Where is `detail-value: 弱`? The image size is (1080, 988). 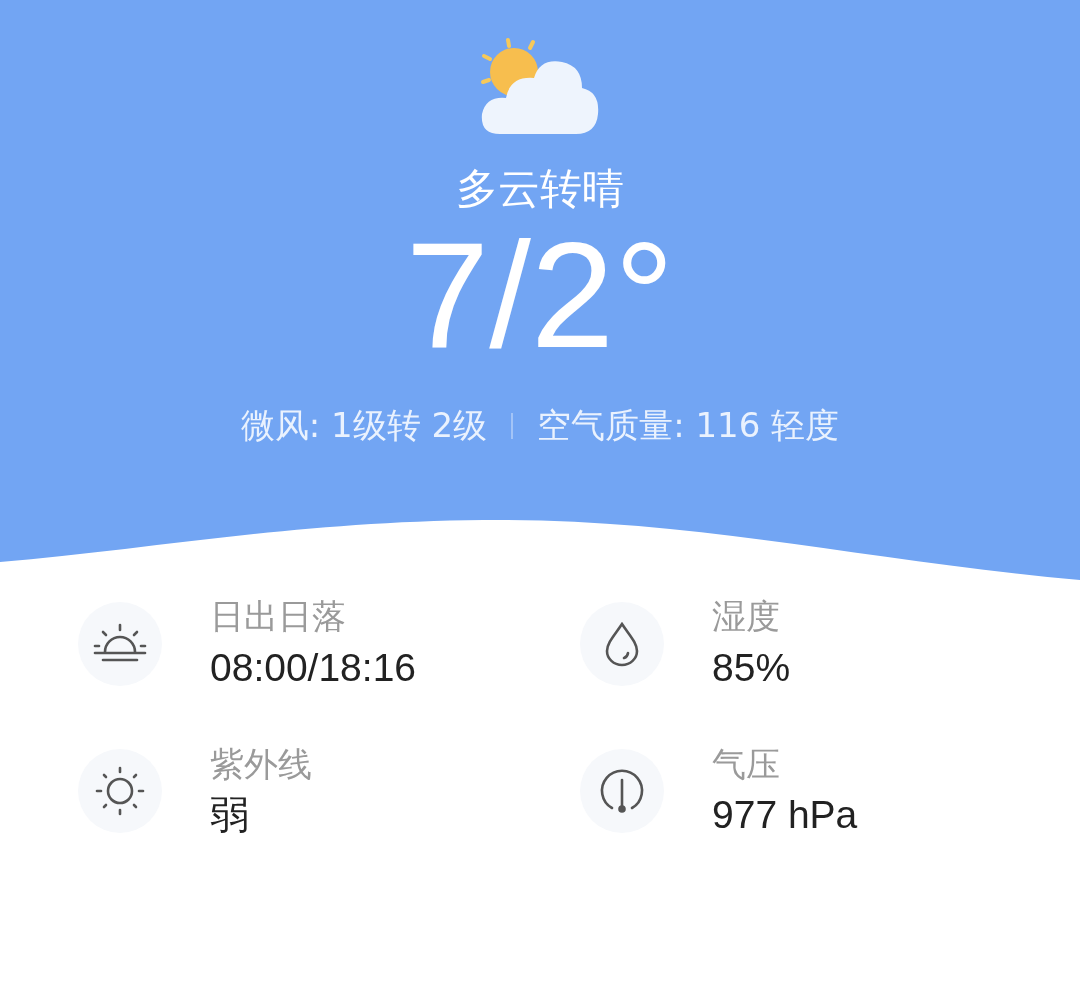
detail-value: 弱 is located at coordinates (230, 816).